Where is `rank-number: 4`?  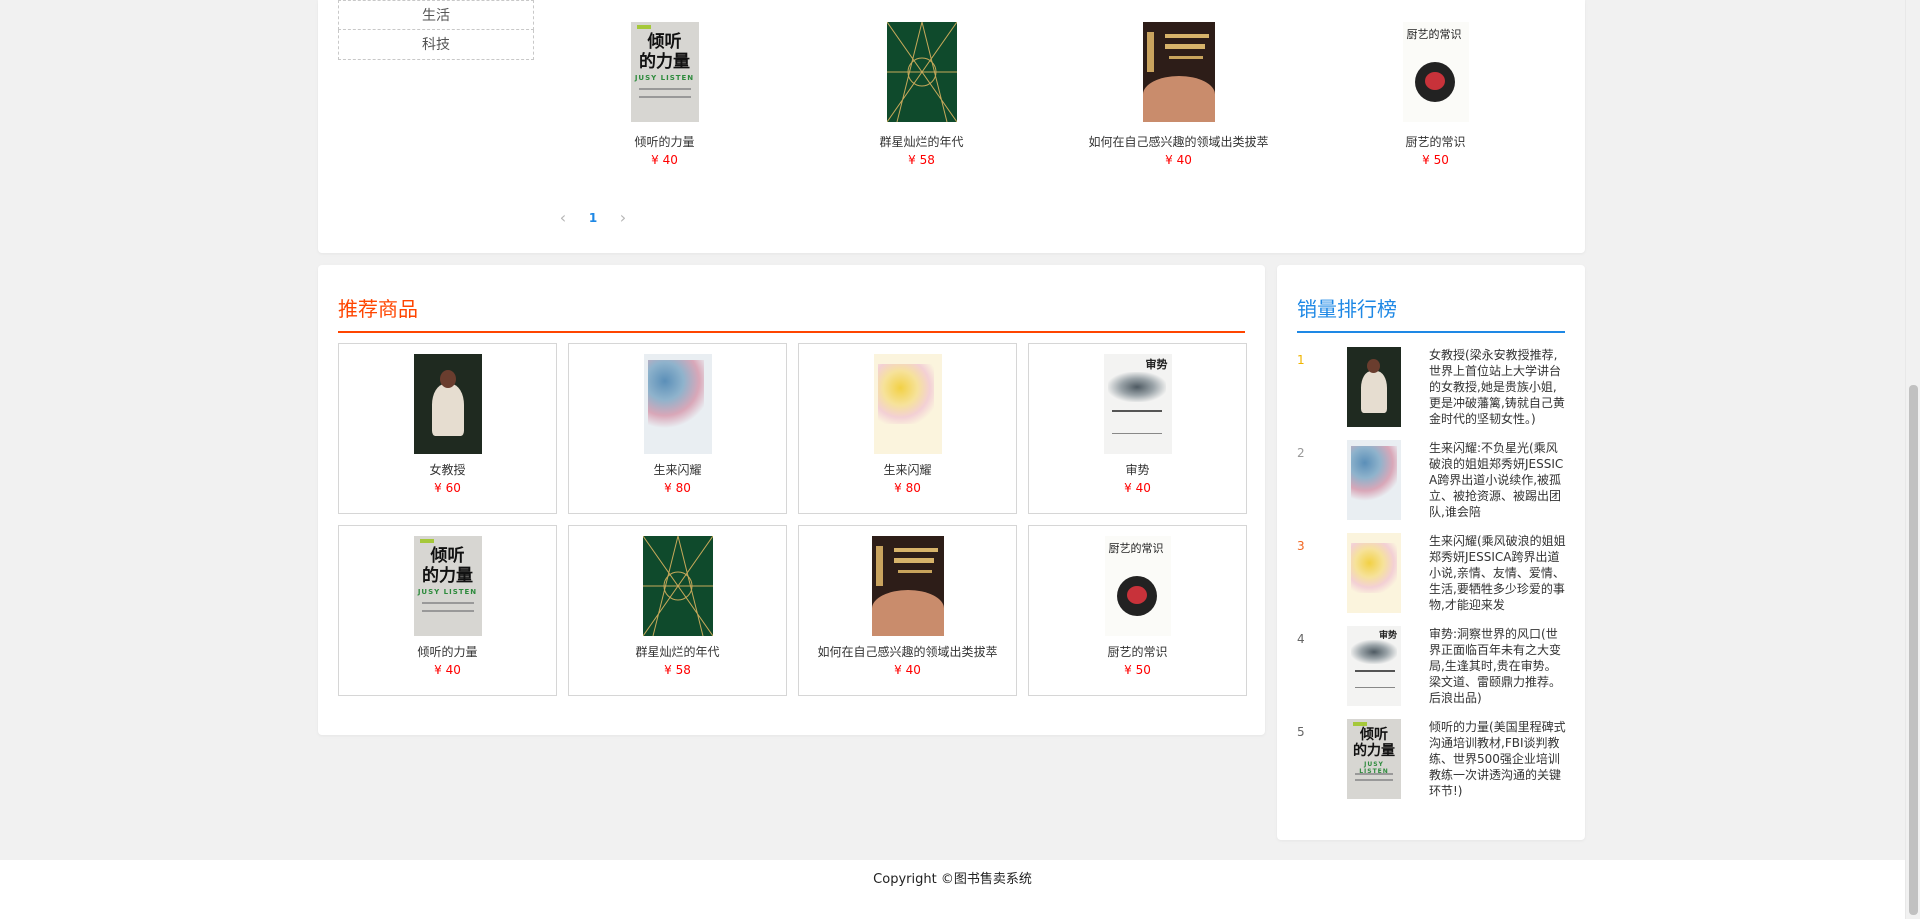 rank-number: 4 is located at coordinates (1301, 639).